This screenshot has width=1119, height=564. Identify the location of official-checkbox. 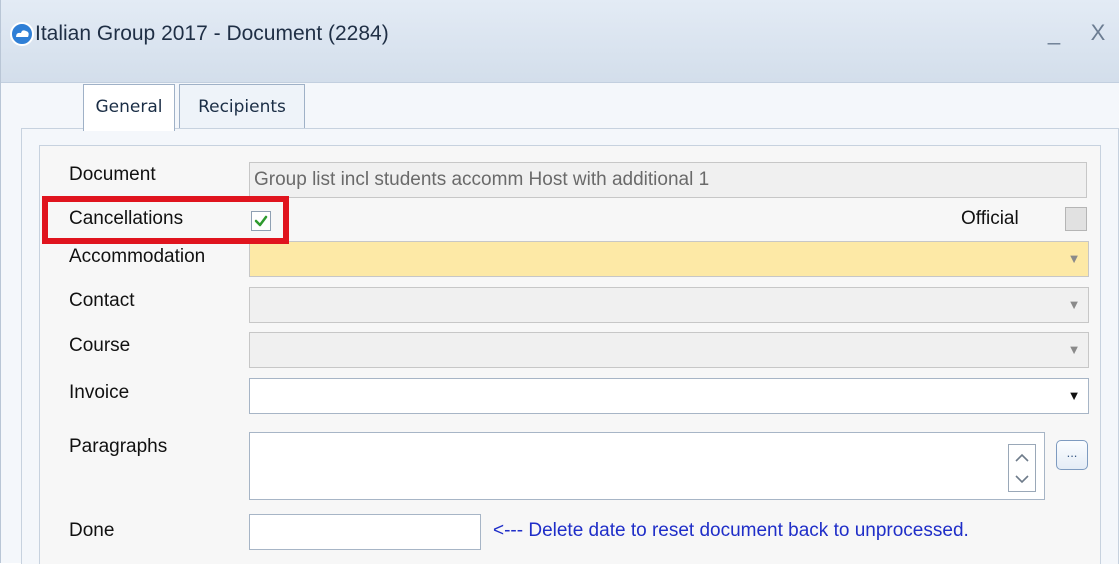
(1076, 219).